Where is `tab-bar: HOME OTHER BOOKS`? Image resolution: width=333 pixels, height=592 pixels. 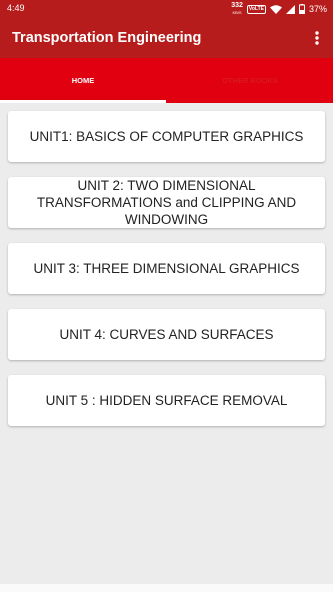
tab-bar: HOME OTHER BOOKS is located at coordinates (166, 80).